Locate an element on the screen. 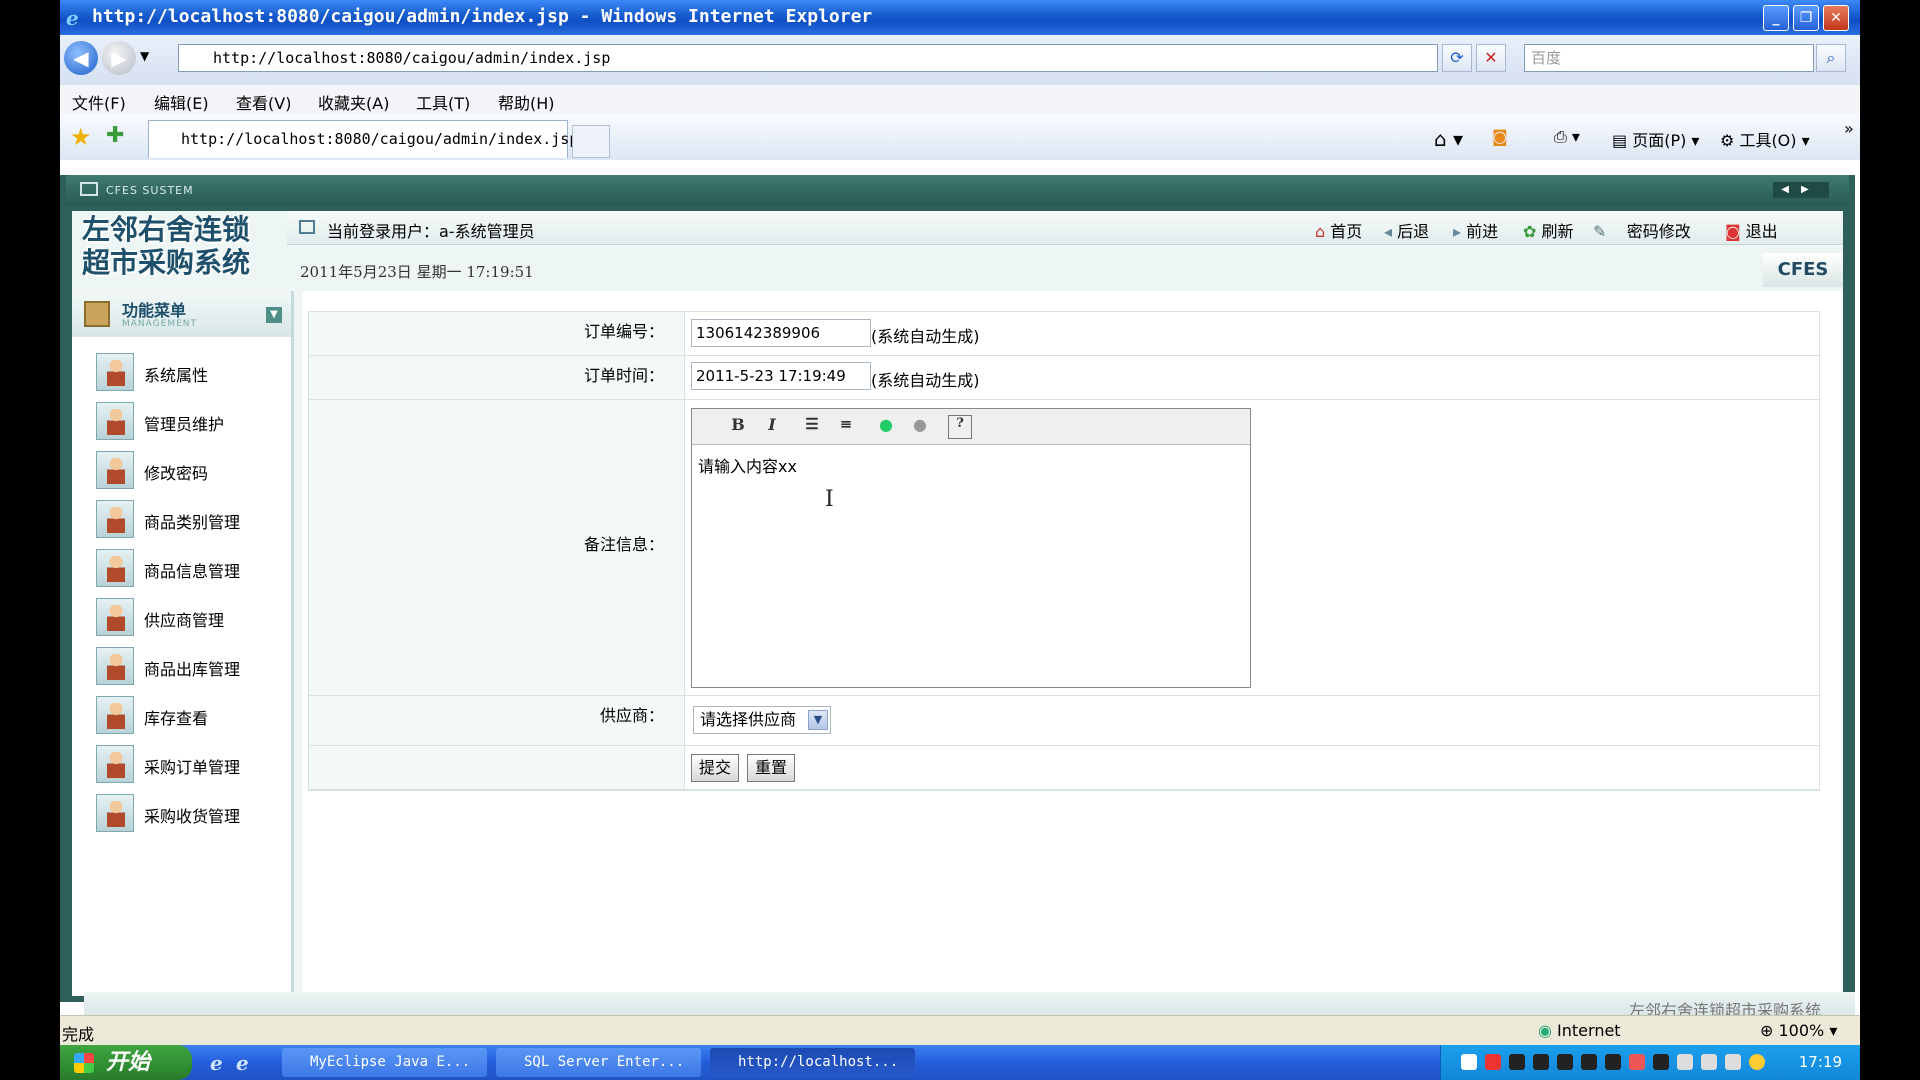 Image resolution: width=1920 pixels, height=1080 pixels. forward-button: ▶ is located at coordinates (119, 58).